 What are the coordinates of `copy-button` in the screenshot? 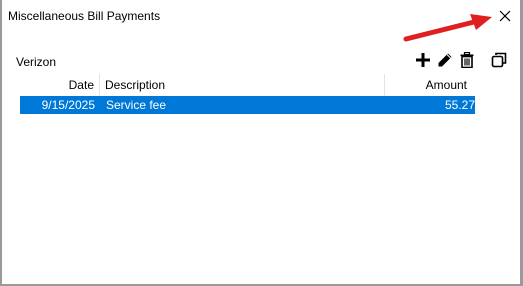 It's located at (499, 60).